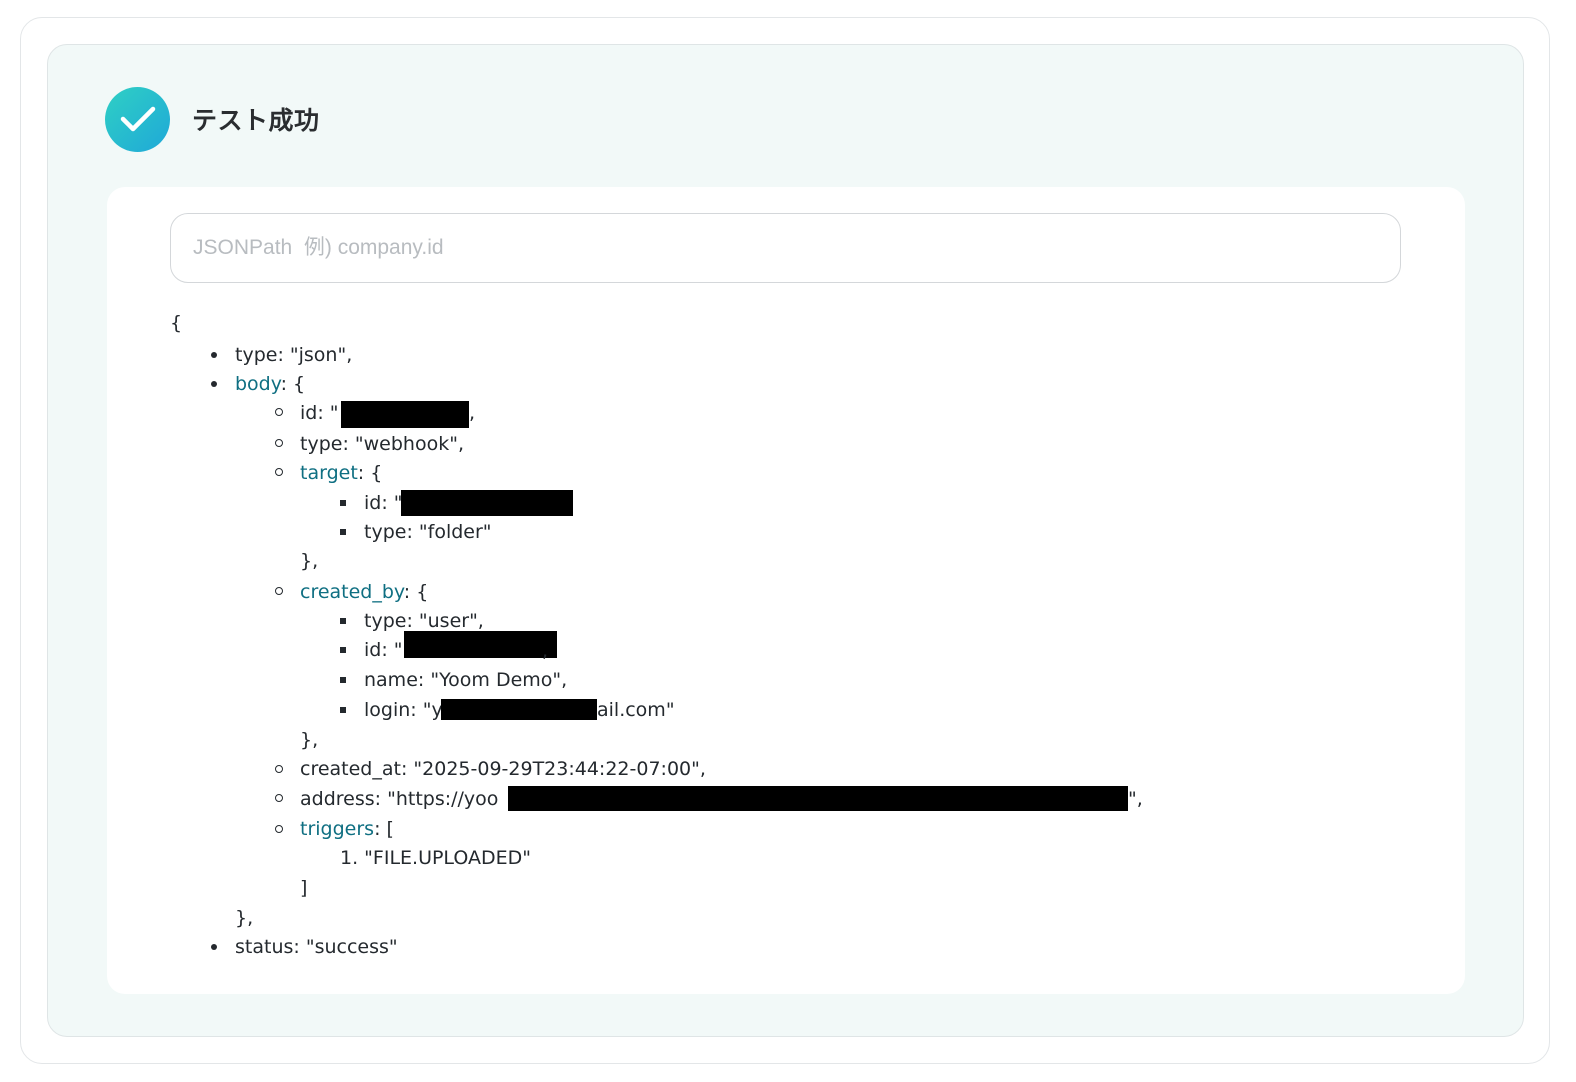  I want to click on redacted-login, so click(519, 709).